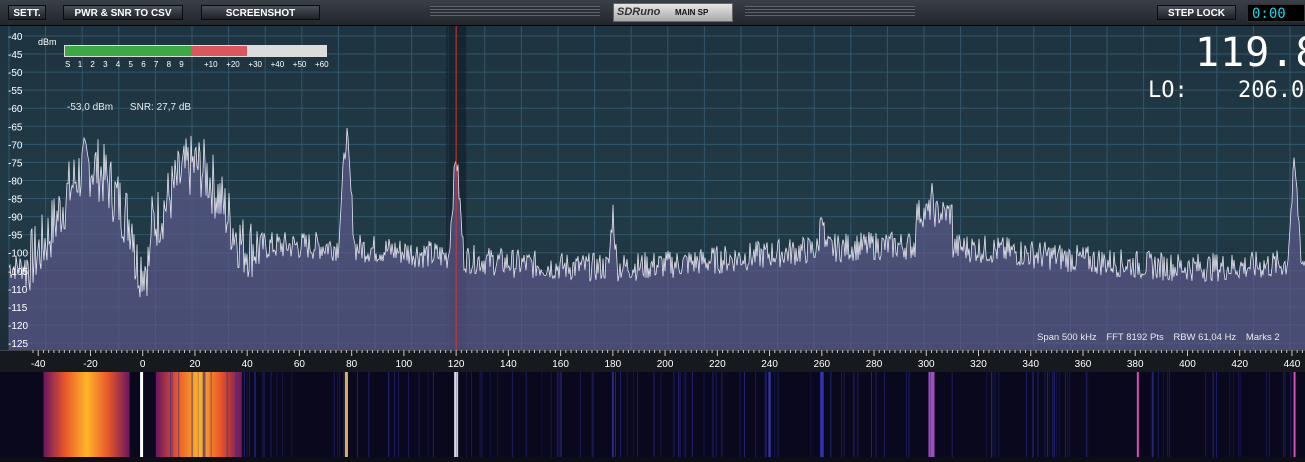  I want to click on power-readout: -53,0 dBm, so click(90, 107).